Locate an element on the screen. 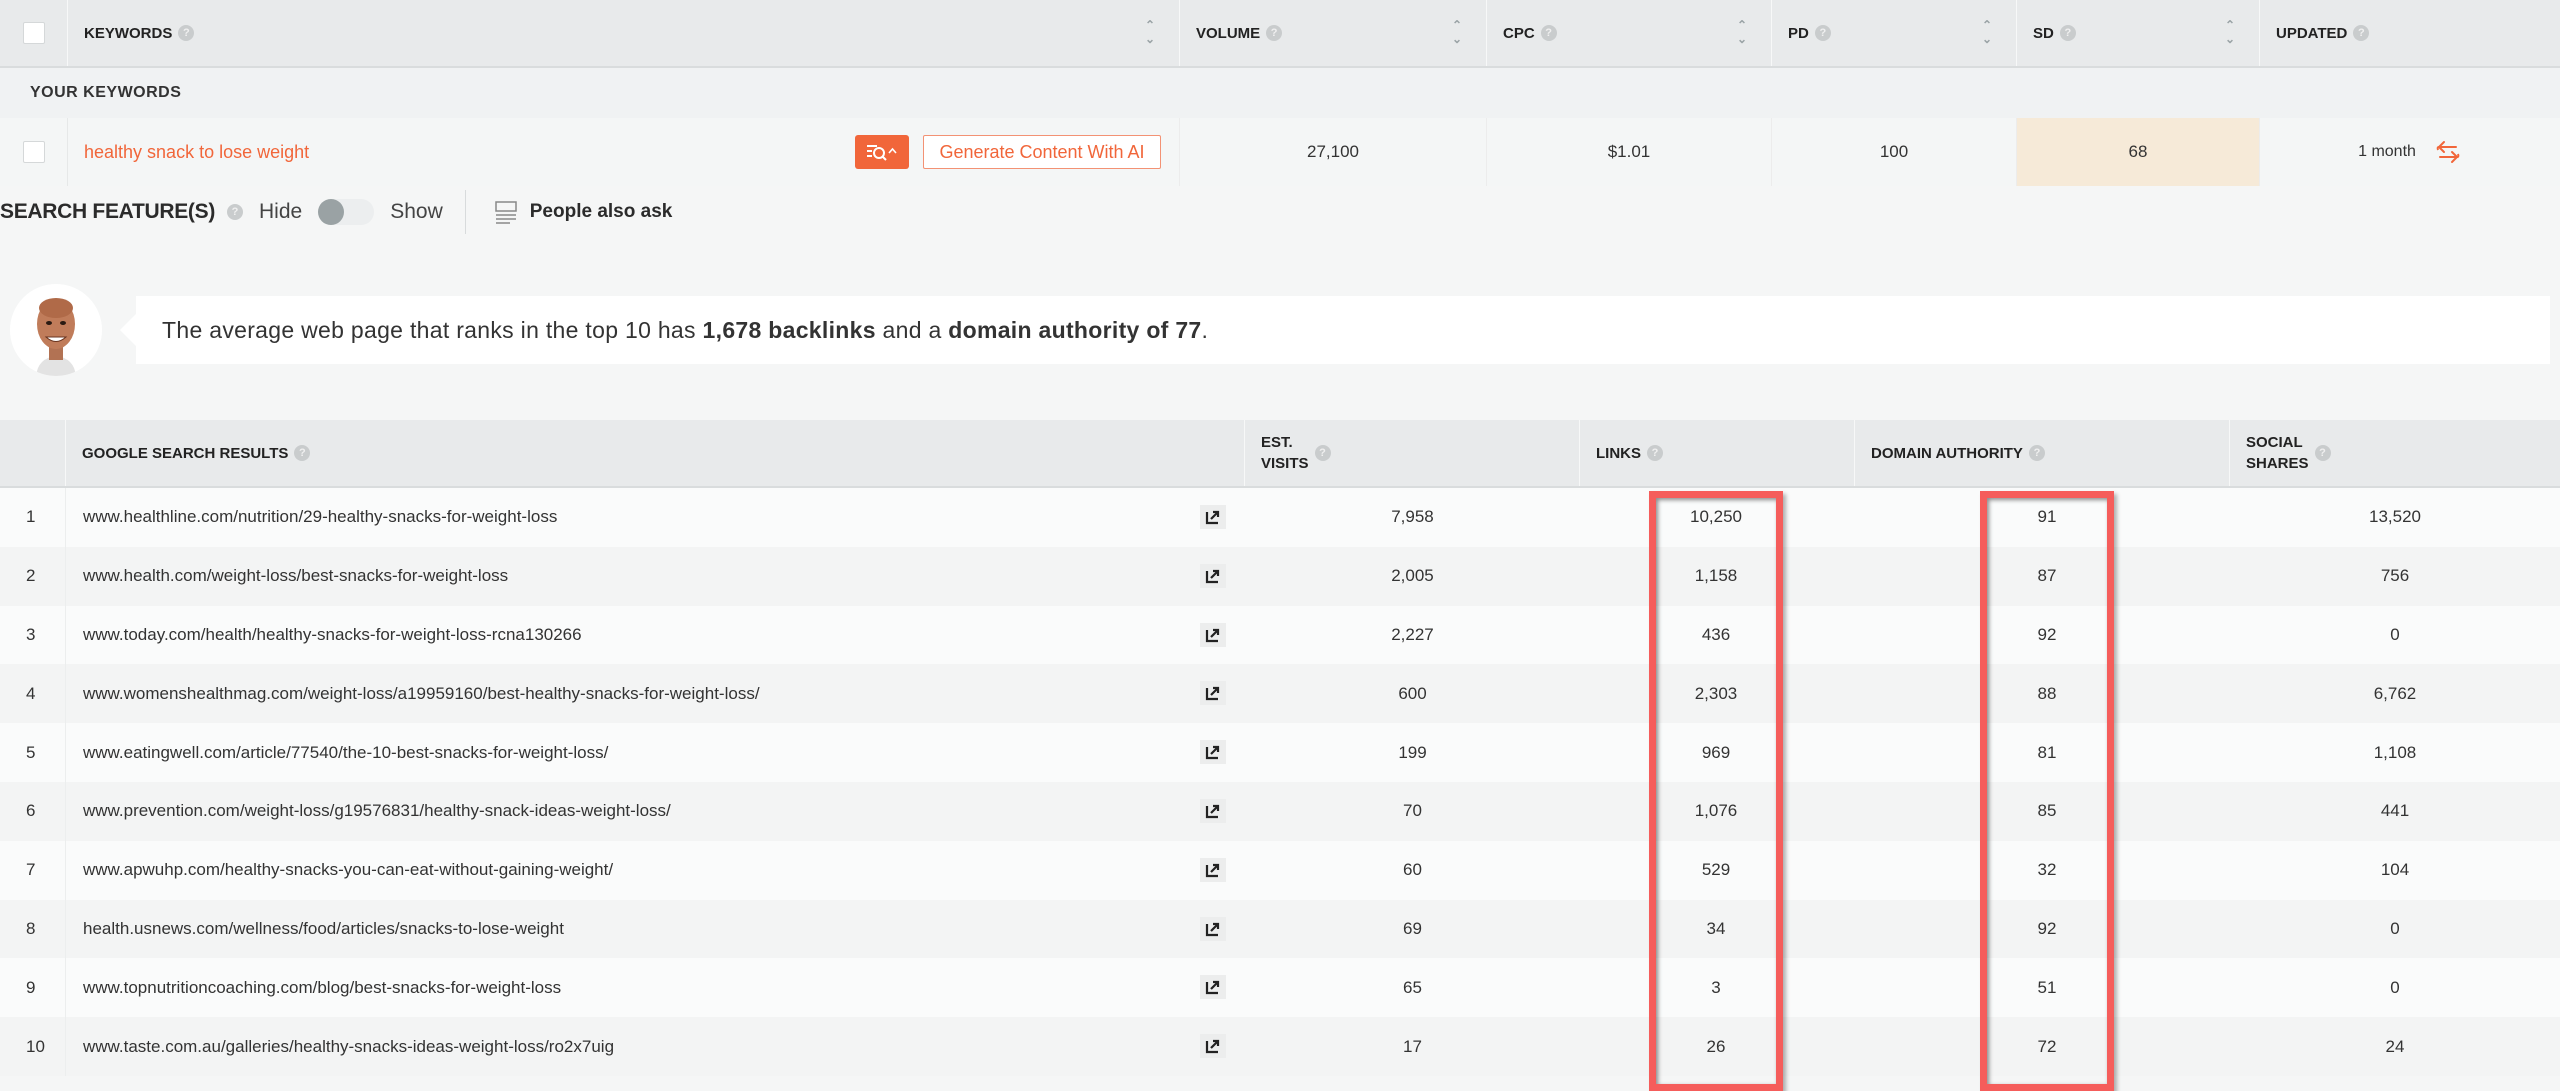  header-links: LINKS? is located at coordinates (1717, 453).